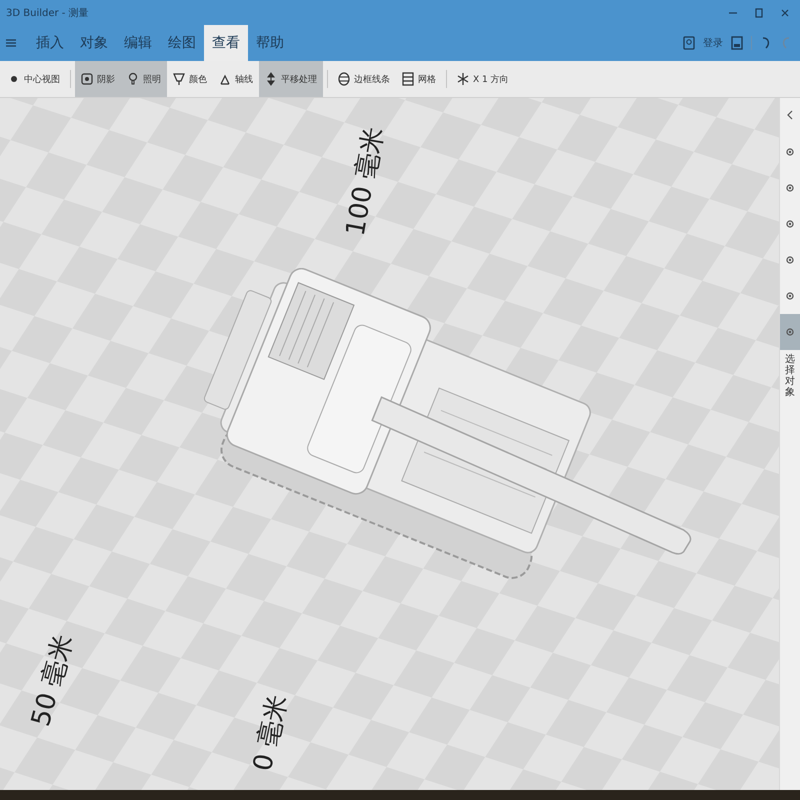 This screenshot has width=800, height=800. What do you see at coordinates (737, 43) in the screenshot?
I see `save-icon` at bounding box center [737, 43].